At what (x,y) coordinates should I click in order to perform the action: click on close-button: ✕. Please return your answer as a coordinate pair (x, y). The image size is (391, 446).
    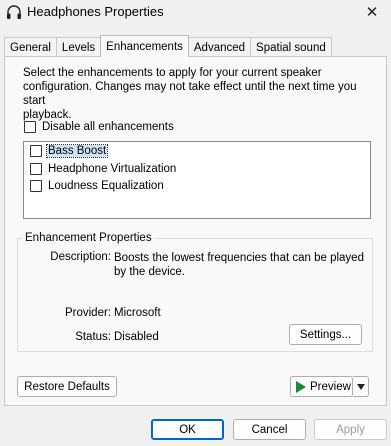
    Looking at the image, I should click on (372, 12).